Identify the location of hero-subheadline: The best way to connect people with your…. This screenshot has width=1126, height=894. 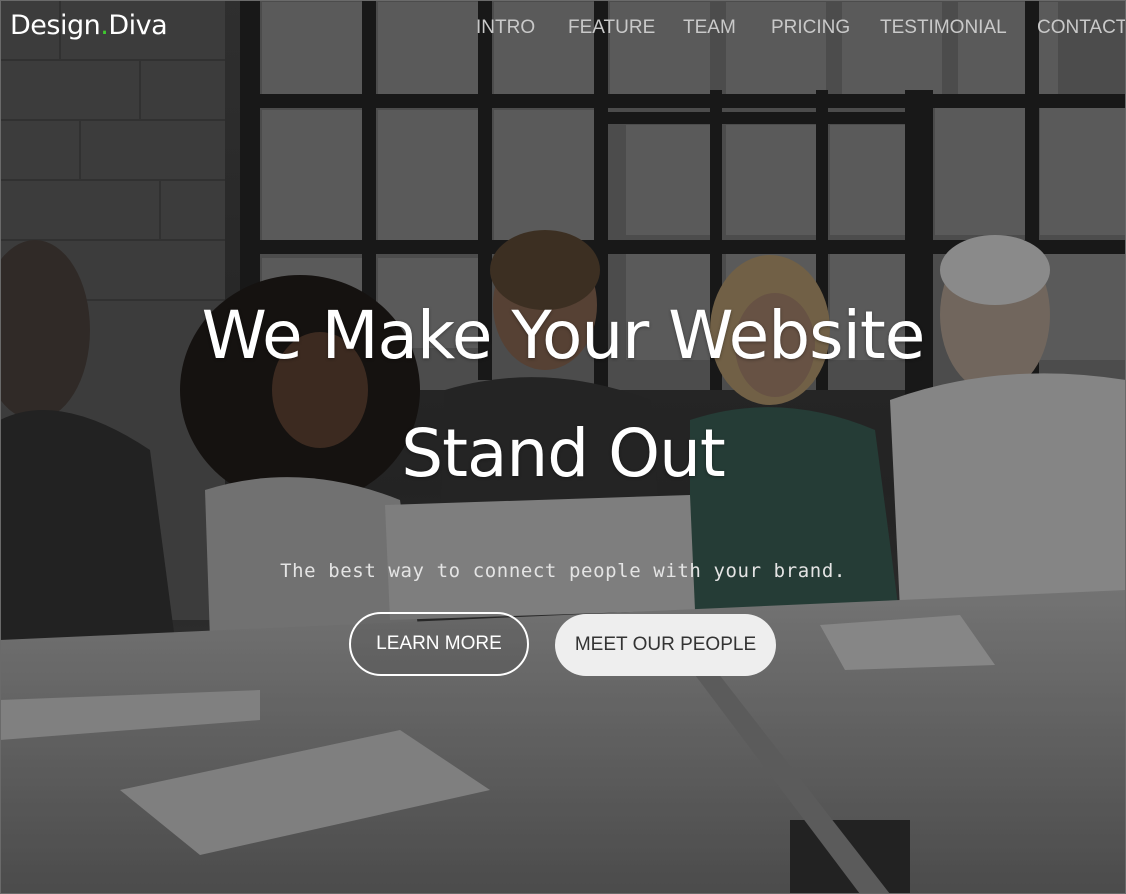
(563, 571).